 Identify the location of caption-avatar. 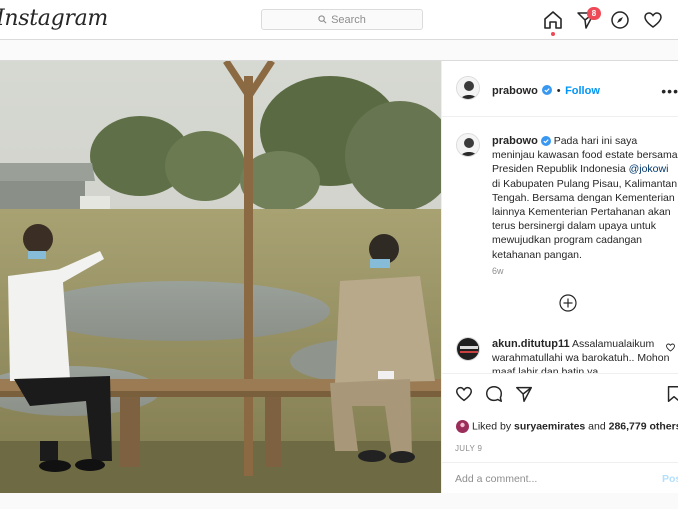
(468, 145).